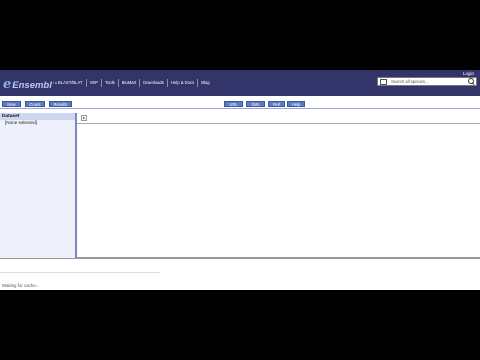 This screenshot has width=480, height=360. Describe the element at coordinates (109, 83) in the screenshot. I see `nav-link-tools: Tools` at that location.